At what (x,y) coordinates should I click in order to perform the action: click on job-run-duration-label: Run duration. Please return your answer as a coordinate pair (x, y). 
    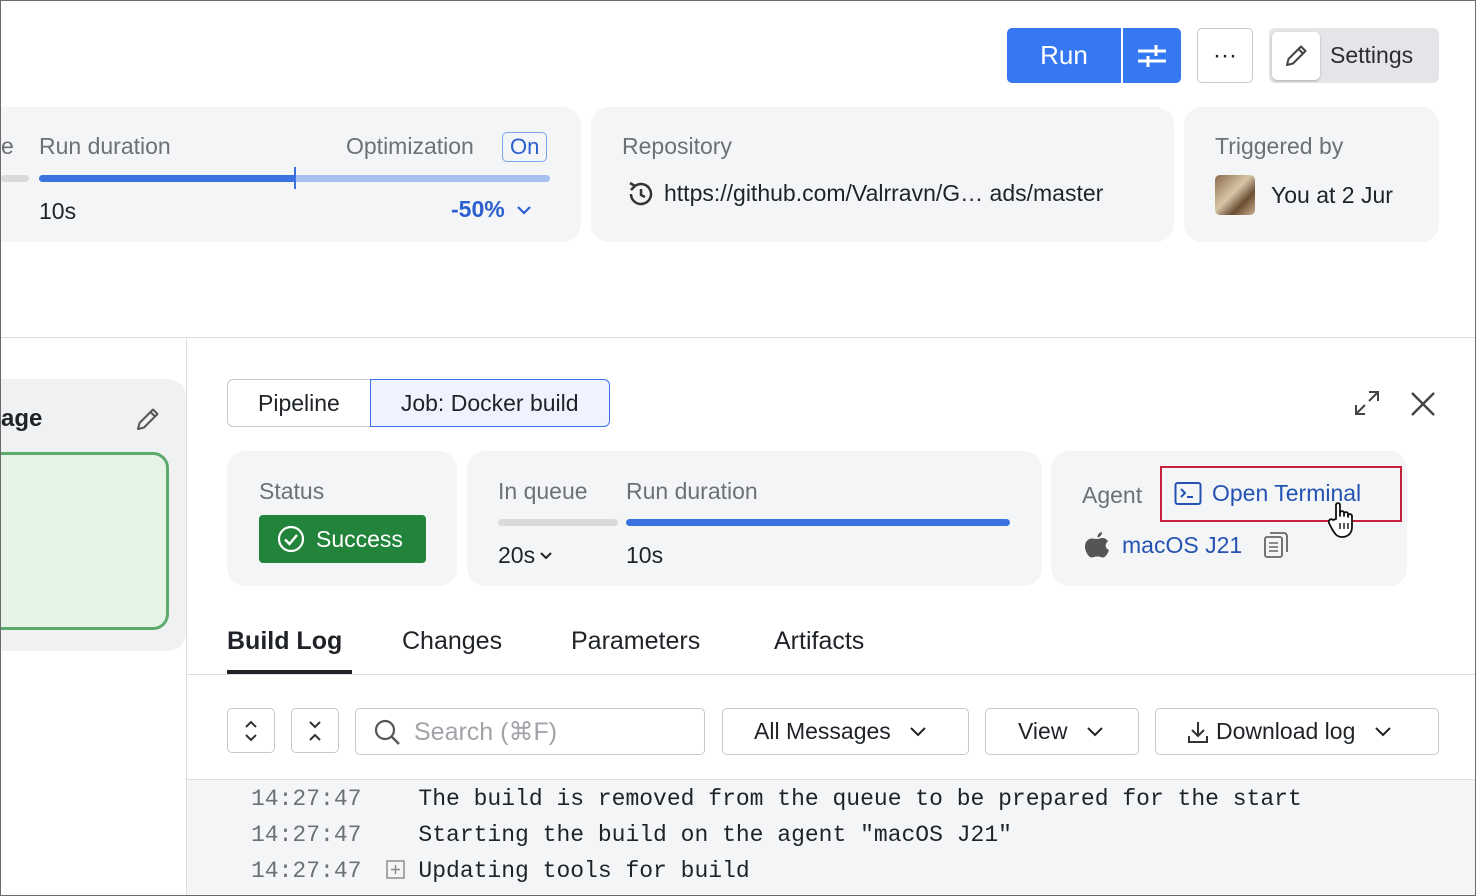
    Looking at the image, I should click on (692, 491).